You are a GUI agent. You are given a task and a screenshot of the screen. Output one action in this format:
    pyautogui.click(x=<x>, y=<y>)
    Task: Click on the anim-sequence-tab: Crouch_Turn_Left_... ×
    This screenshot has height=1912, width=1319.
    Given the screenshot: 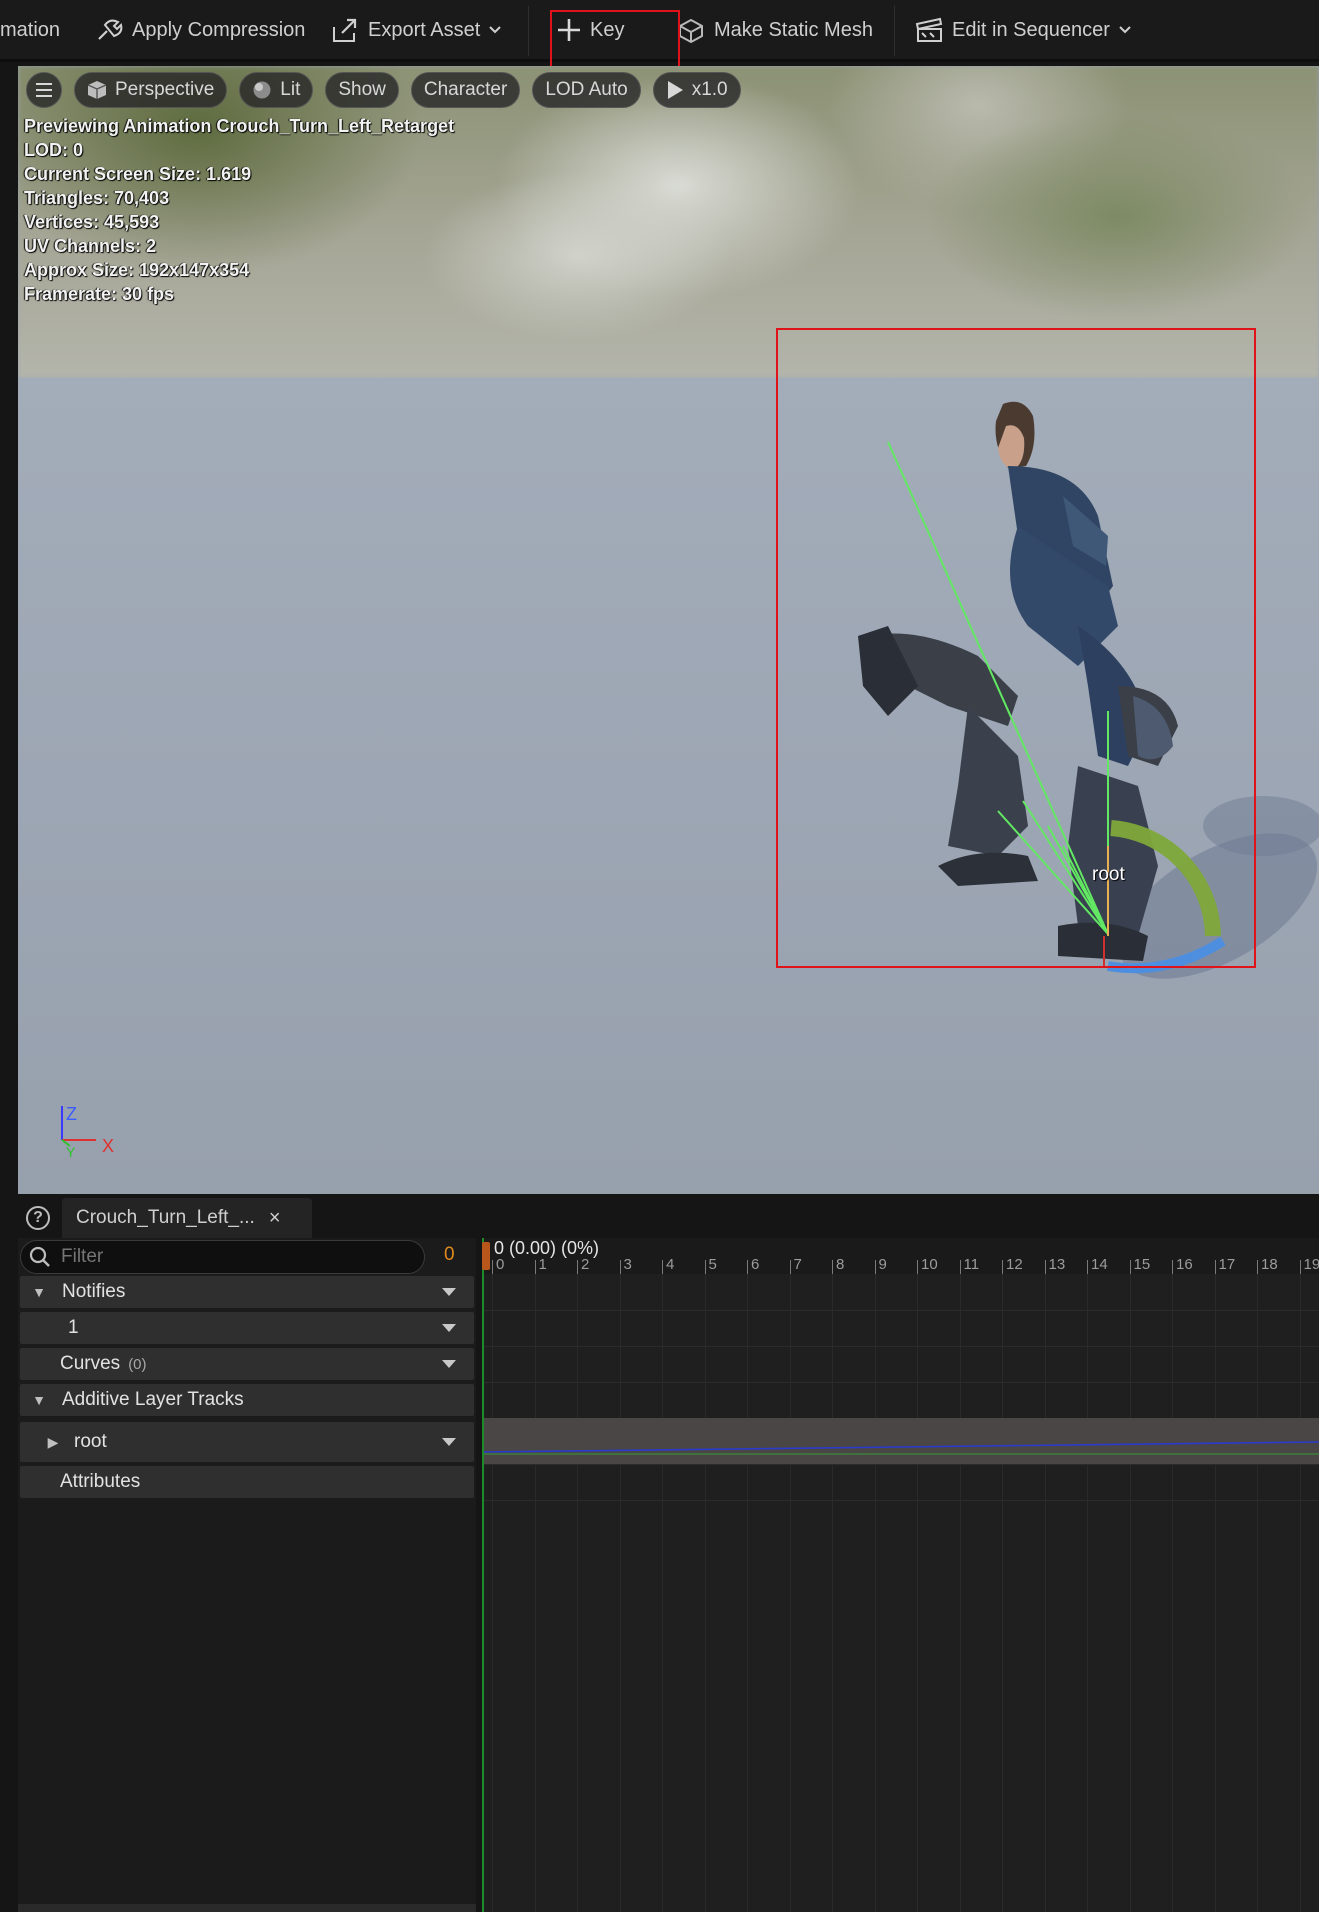 What is the action you would take?
    pyautogui.click(x=187, y=1218)
    